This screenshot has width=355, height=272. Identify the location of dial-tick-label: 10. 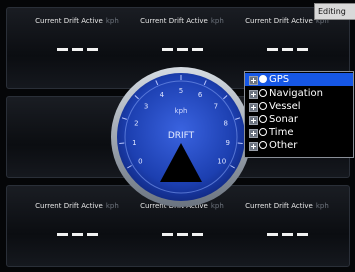
(221, 162).